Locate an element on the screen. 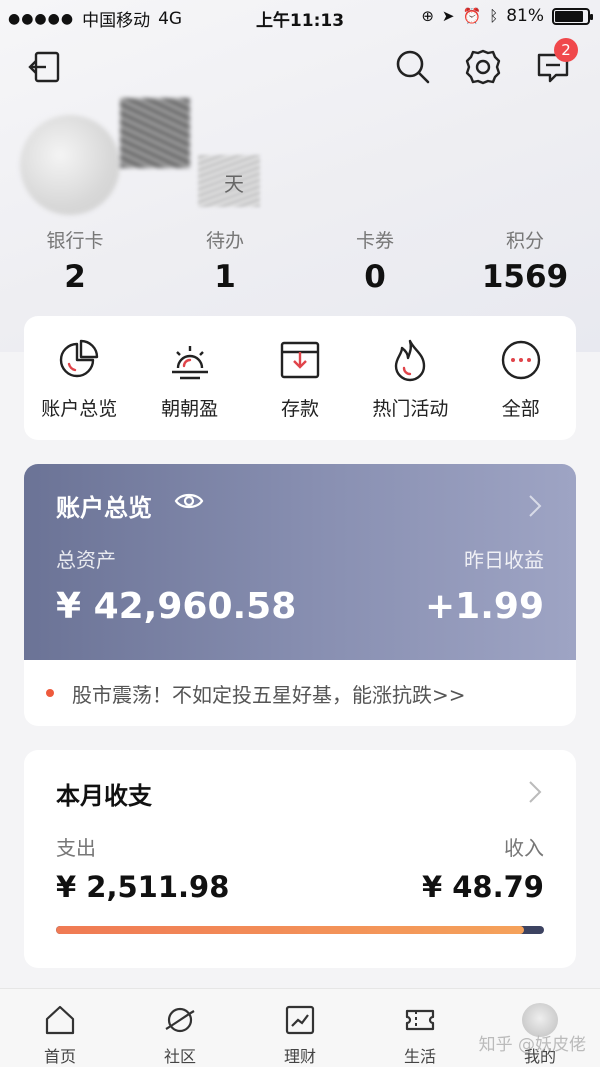 The height and width of the screenshot is (1067, 600). quick-action-account-overview: 账户总览 is located at coordinates (79, 378).